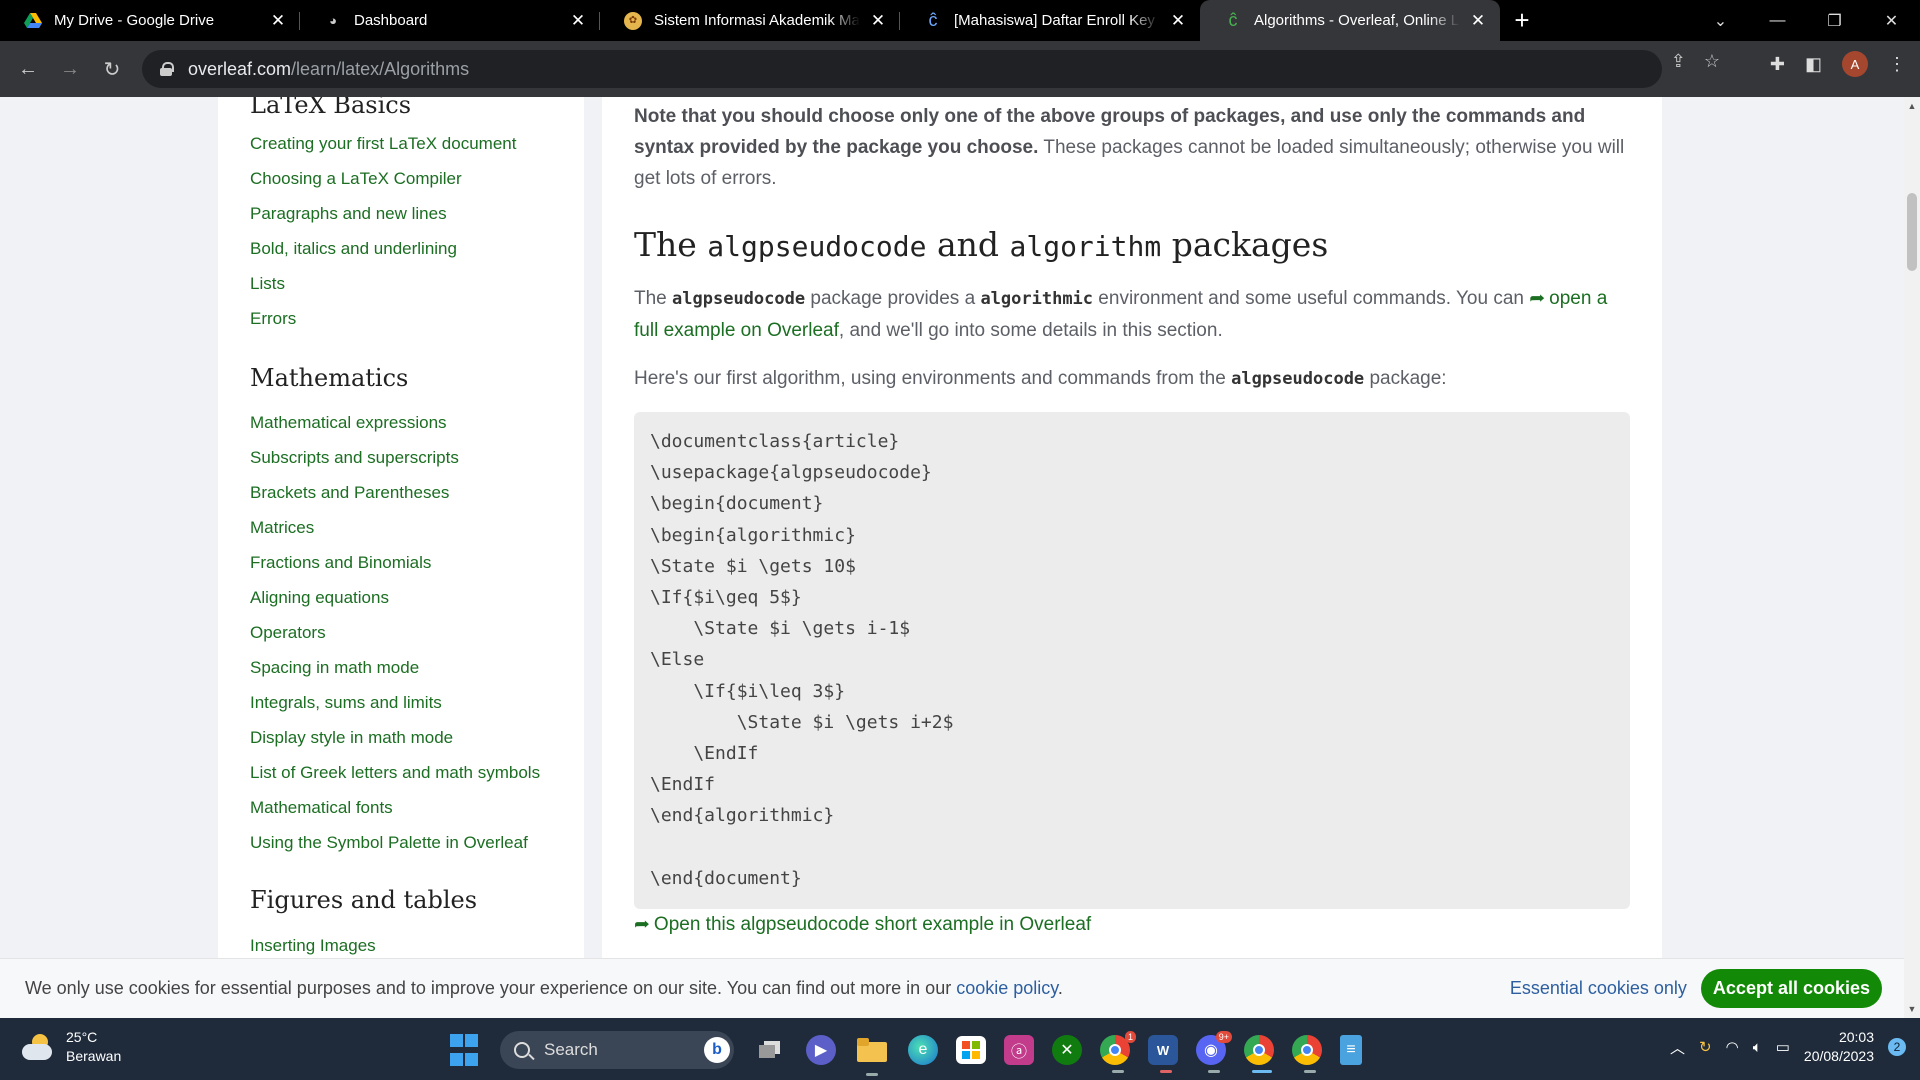 Image resolution: width=1920 pixels, height=1080 pixels. Describe the element at coordinates (401, 220) in the screenshot. I see `sidebar-link: Paragraphs and new lines` at that location.